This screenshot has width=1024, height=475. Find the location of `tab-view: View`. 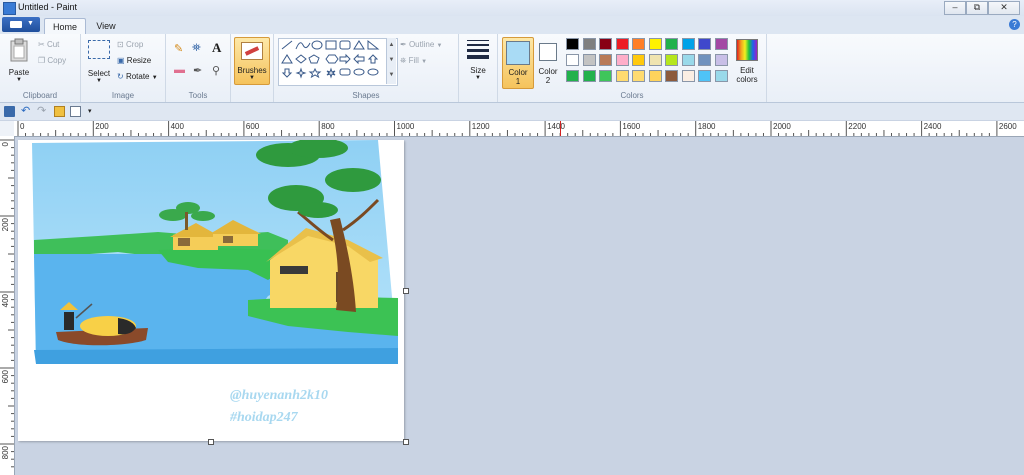

tab-view: View is located at coordinates (106, 26).